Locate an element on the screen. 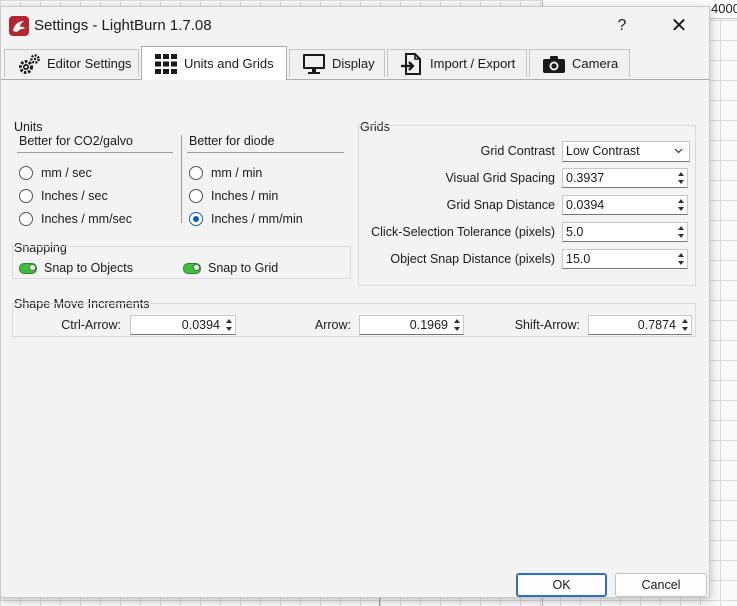  tab-camera: Camera is located at coordinates (579, 63).